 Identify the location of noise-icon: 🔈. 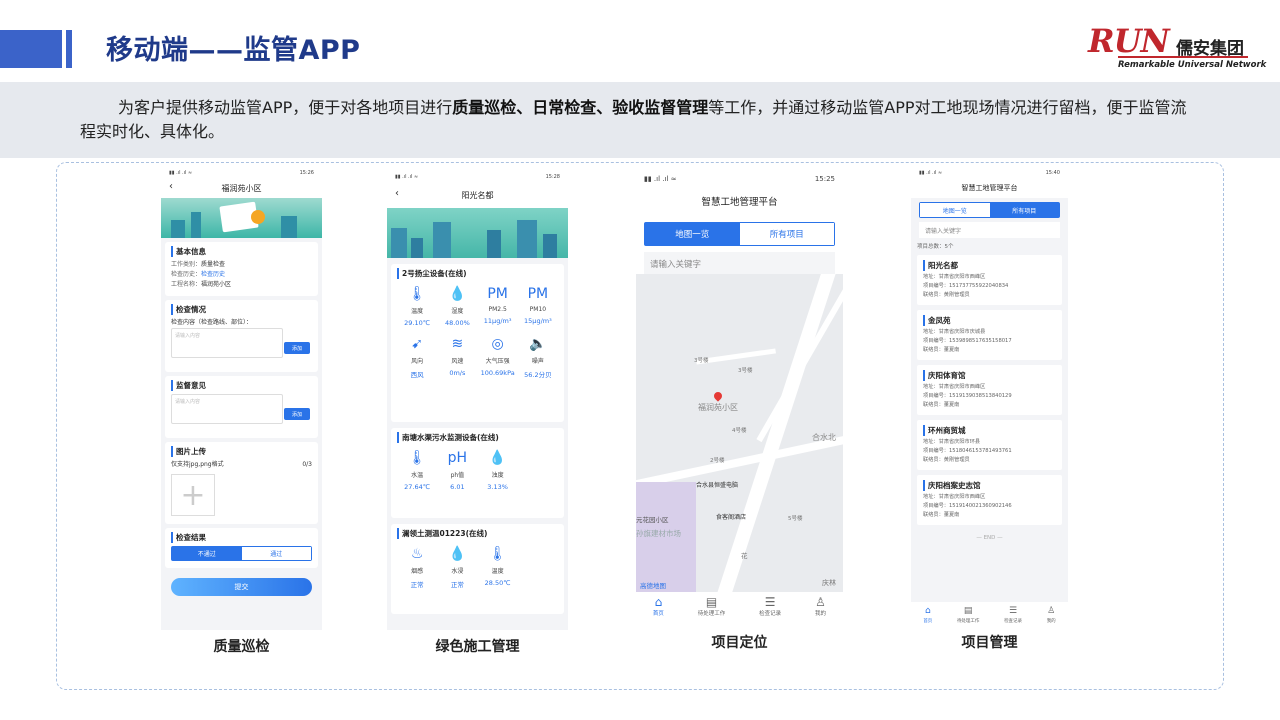
(538, 344).